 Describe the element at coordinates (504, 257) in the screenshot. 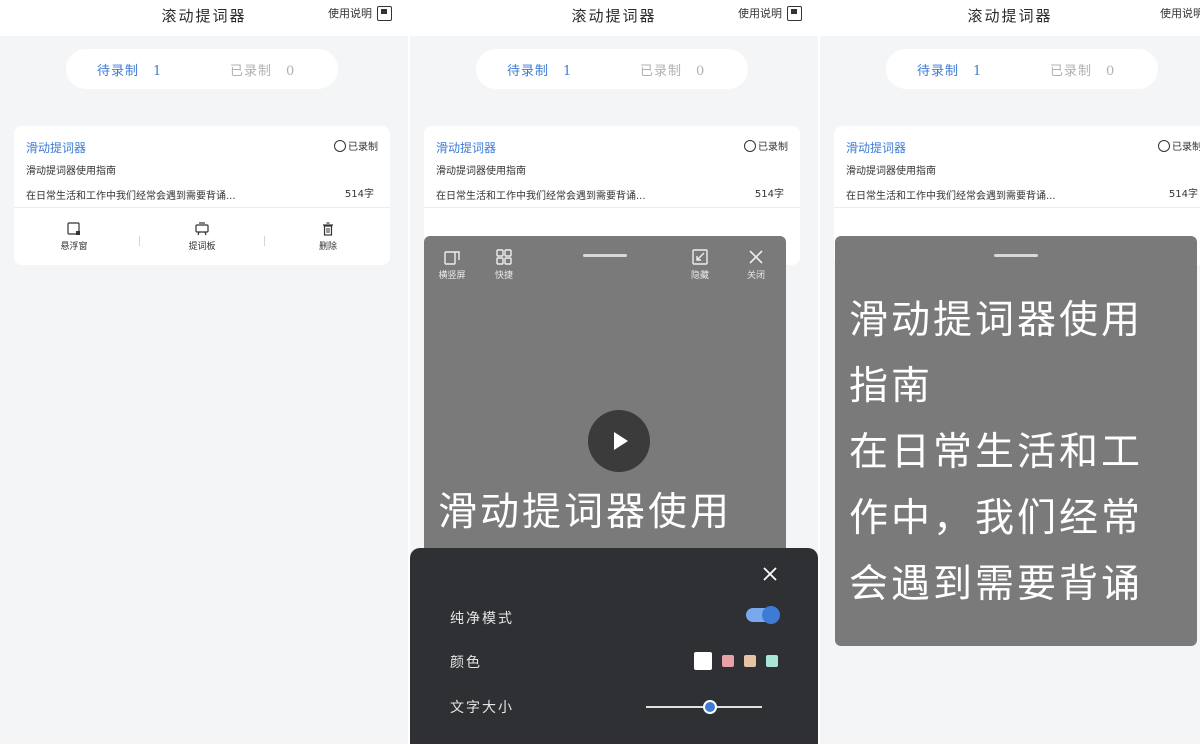

I see `grid-icon` at that location.